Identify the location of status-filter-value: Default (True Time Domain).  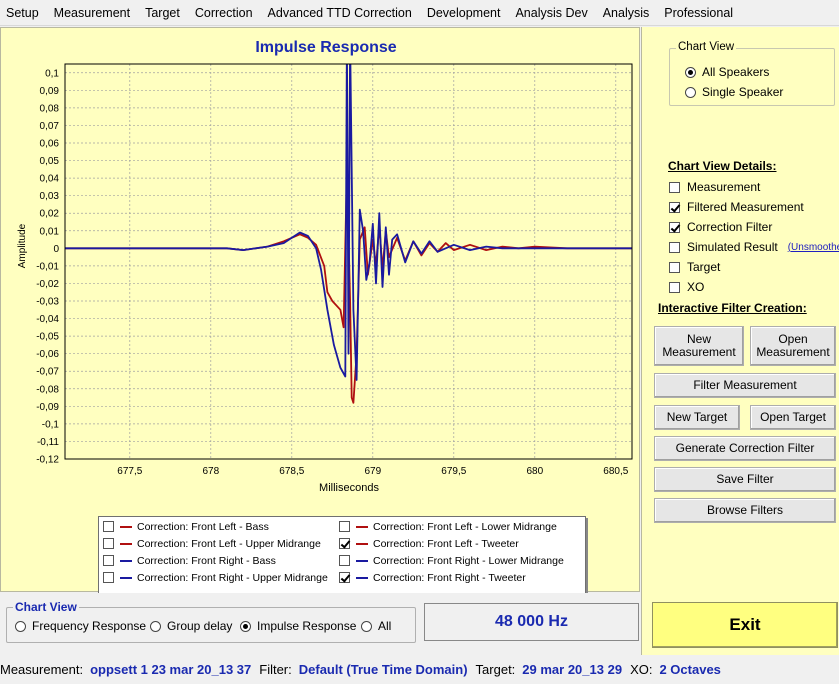
(383, 669).